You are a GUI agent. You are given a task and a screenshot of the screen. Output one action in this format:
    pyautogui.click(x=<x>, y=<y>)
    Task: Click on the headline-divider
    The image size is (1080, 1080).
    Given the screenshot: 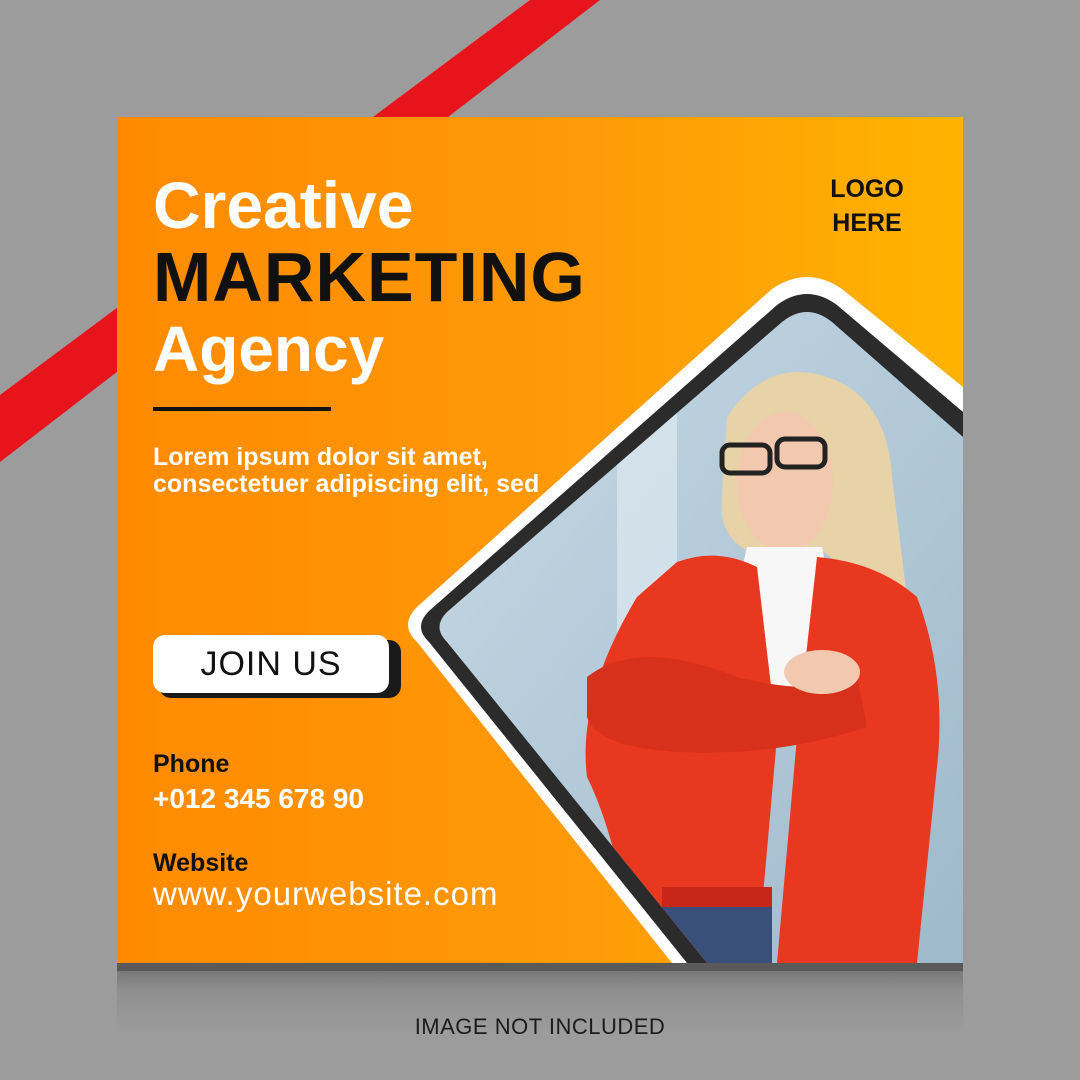 What is the action you would take?
    pyautogui.click(x=242, y=409)
    